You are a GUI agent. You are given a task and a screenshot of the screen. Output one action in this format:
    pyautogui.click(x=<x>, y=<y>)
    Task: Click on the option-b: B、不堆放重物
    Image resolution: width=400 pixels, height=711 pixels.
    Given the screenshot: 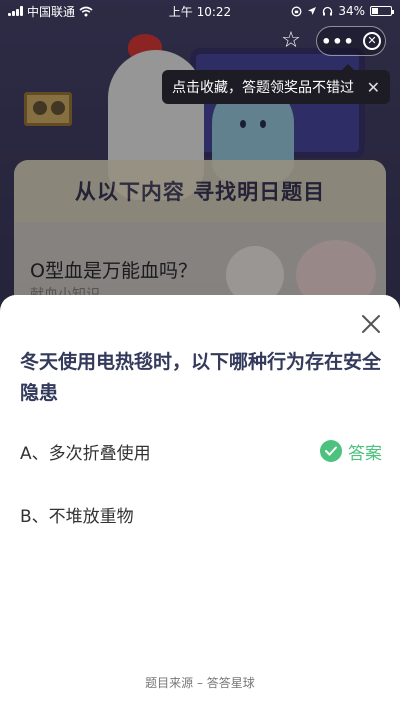 What is the action you would take?
    pyautogui.click(x=201, y=514)
    